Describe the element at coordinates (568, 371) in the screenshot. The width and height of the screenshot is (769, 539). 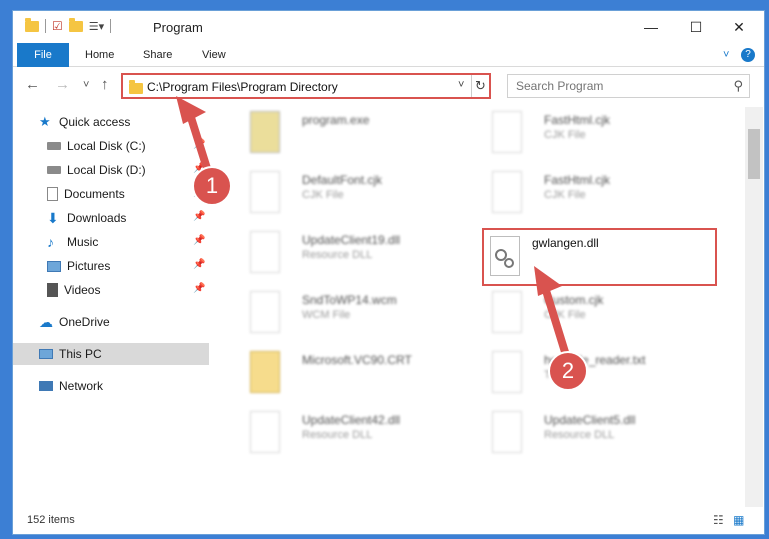
I see `step-2-badge: 2` at that location.